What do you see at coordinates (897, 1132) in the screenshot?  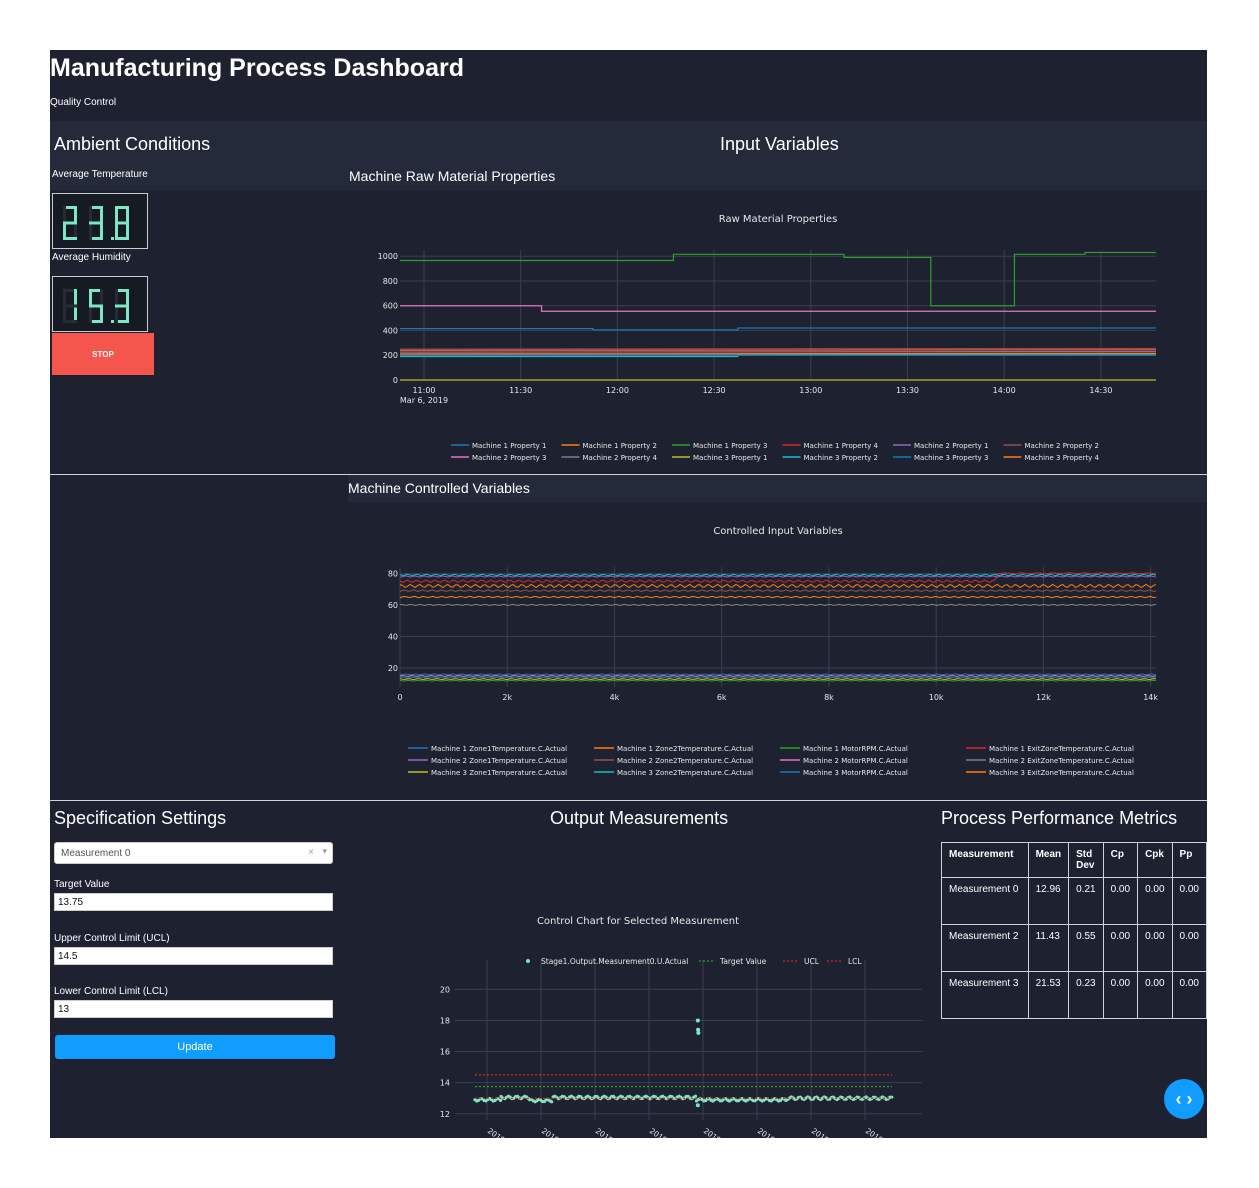 I see `x-tick-label: 2019-03-06 14:30:00` at bounding box center [897, 1132].